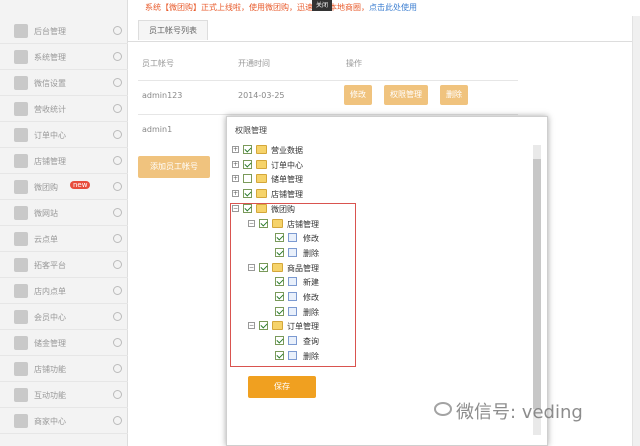 Image resolution: width=640 pixels, height=446 pixels. I want to click on tree-node-label: 储单管理, so click(287, 179).